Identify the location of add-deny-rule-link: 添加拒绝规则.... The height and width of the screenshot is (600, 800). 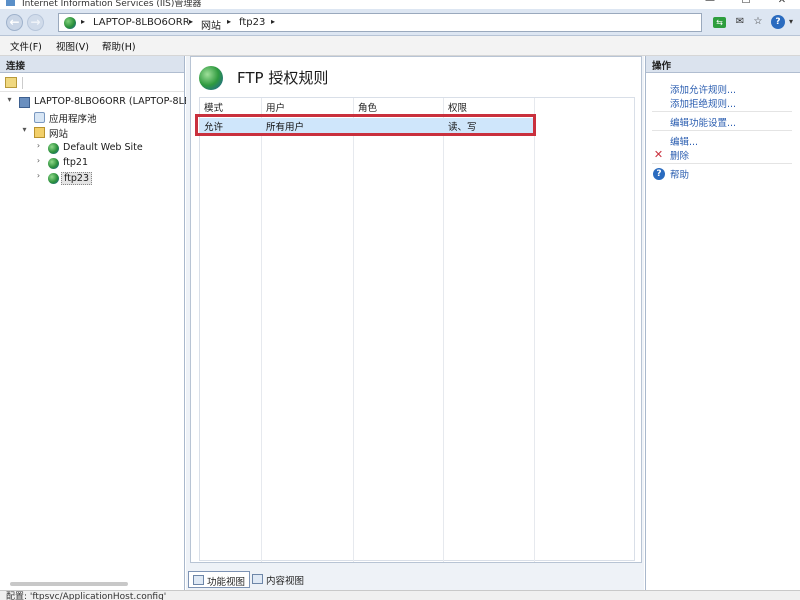
(703, 103).